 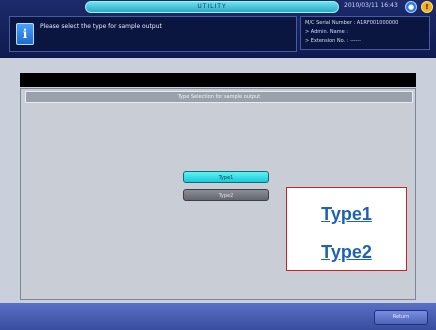 I want to click on status-pill: UTILITY, so click(x=212, y=7).